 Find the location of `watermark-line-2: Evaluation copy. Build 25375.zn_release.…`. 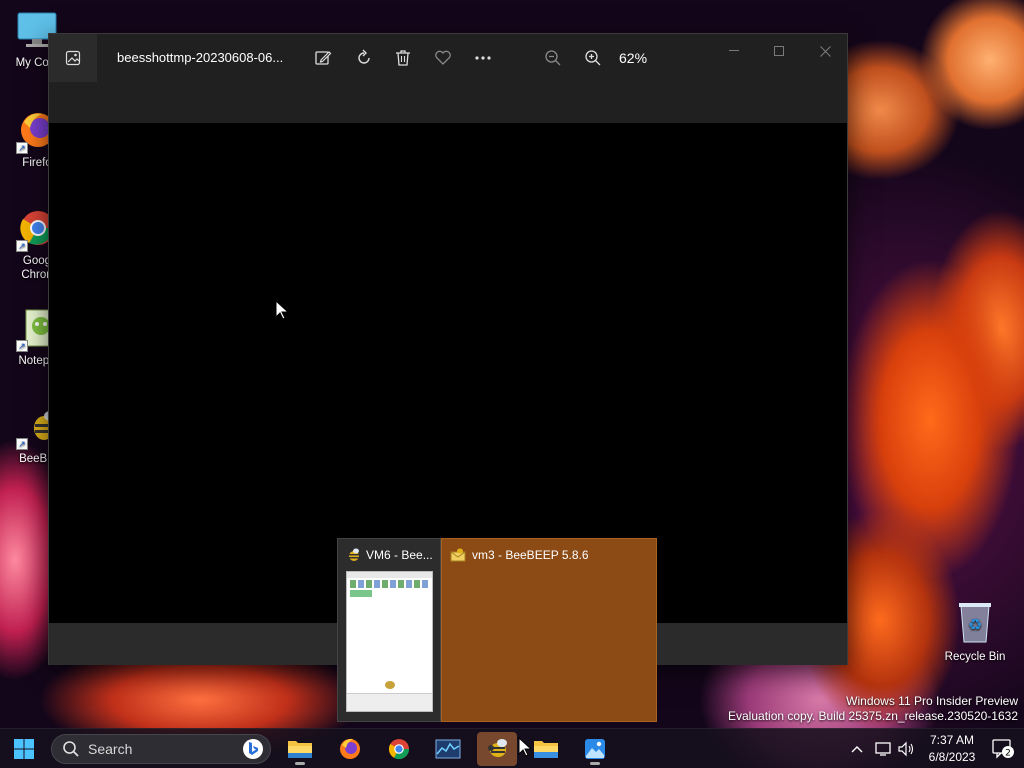

watermark-line-2: Evaluation copy. Build 25375.zn_release.… is located at coordinates (873, 716).